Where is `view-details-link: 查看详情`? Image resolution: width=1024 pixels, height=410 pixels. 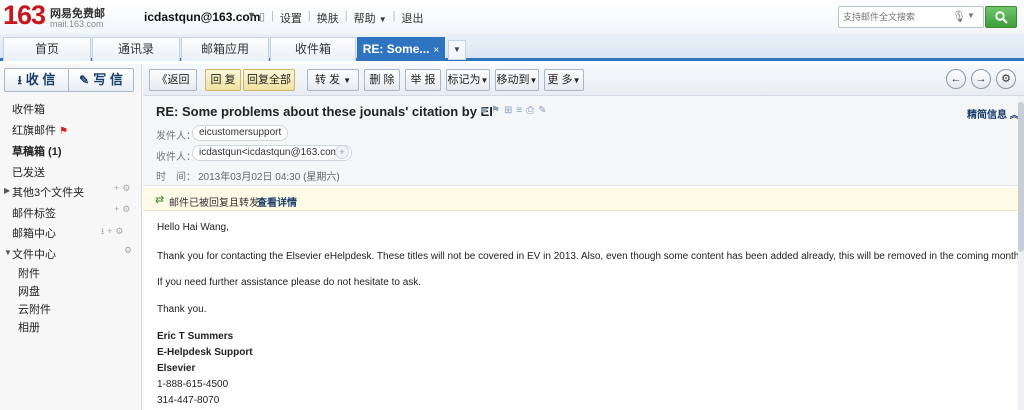
view-details-link: 查看详情 is located at coordinates (277, 201).